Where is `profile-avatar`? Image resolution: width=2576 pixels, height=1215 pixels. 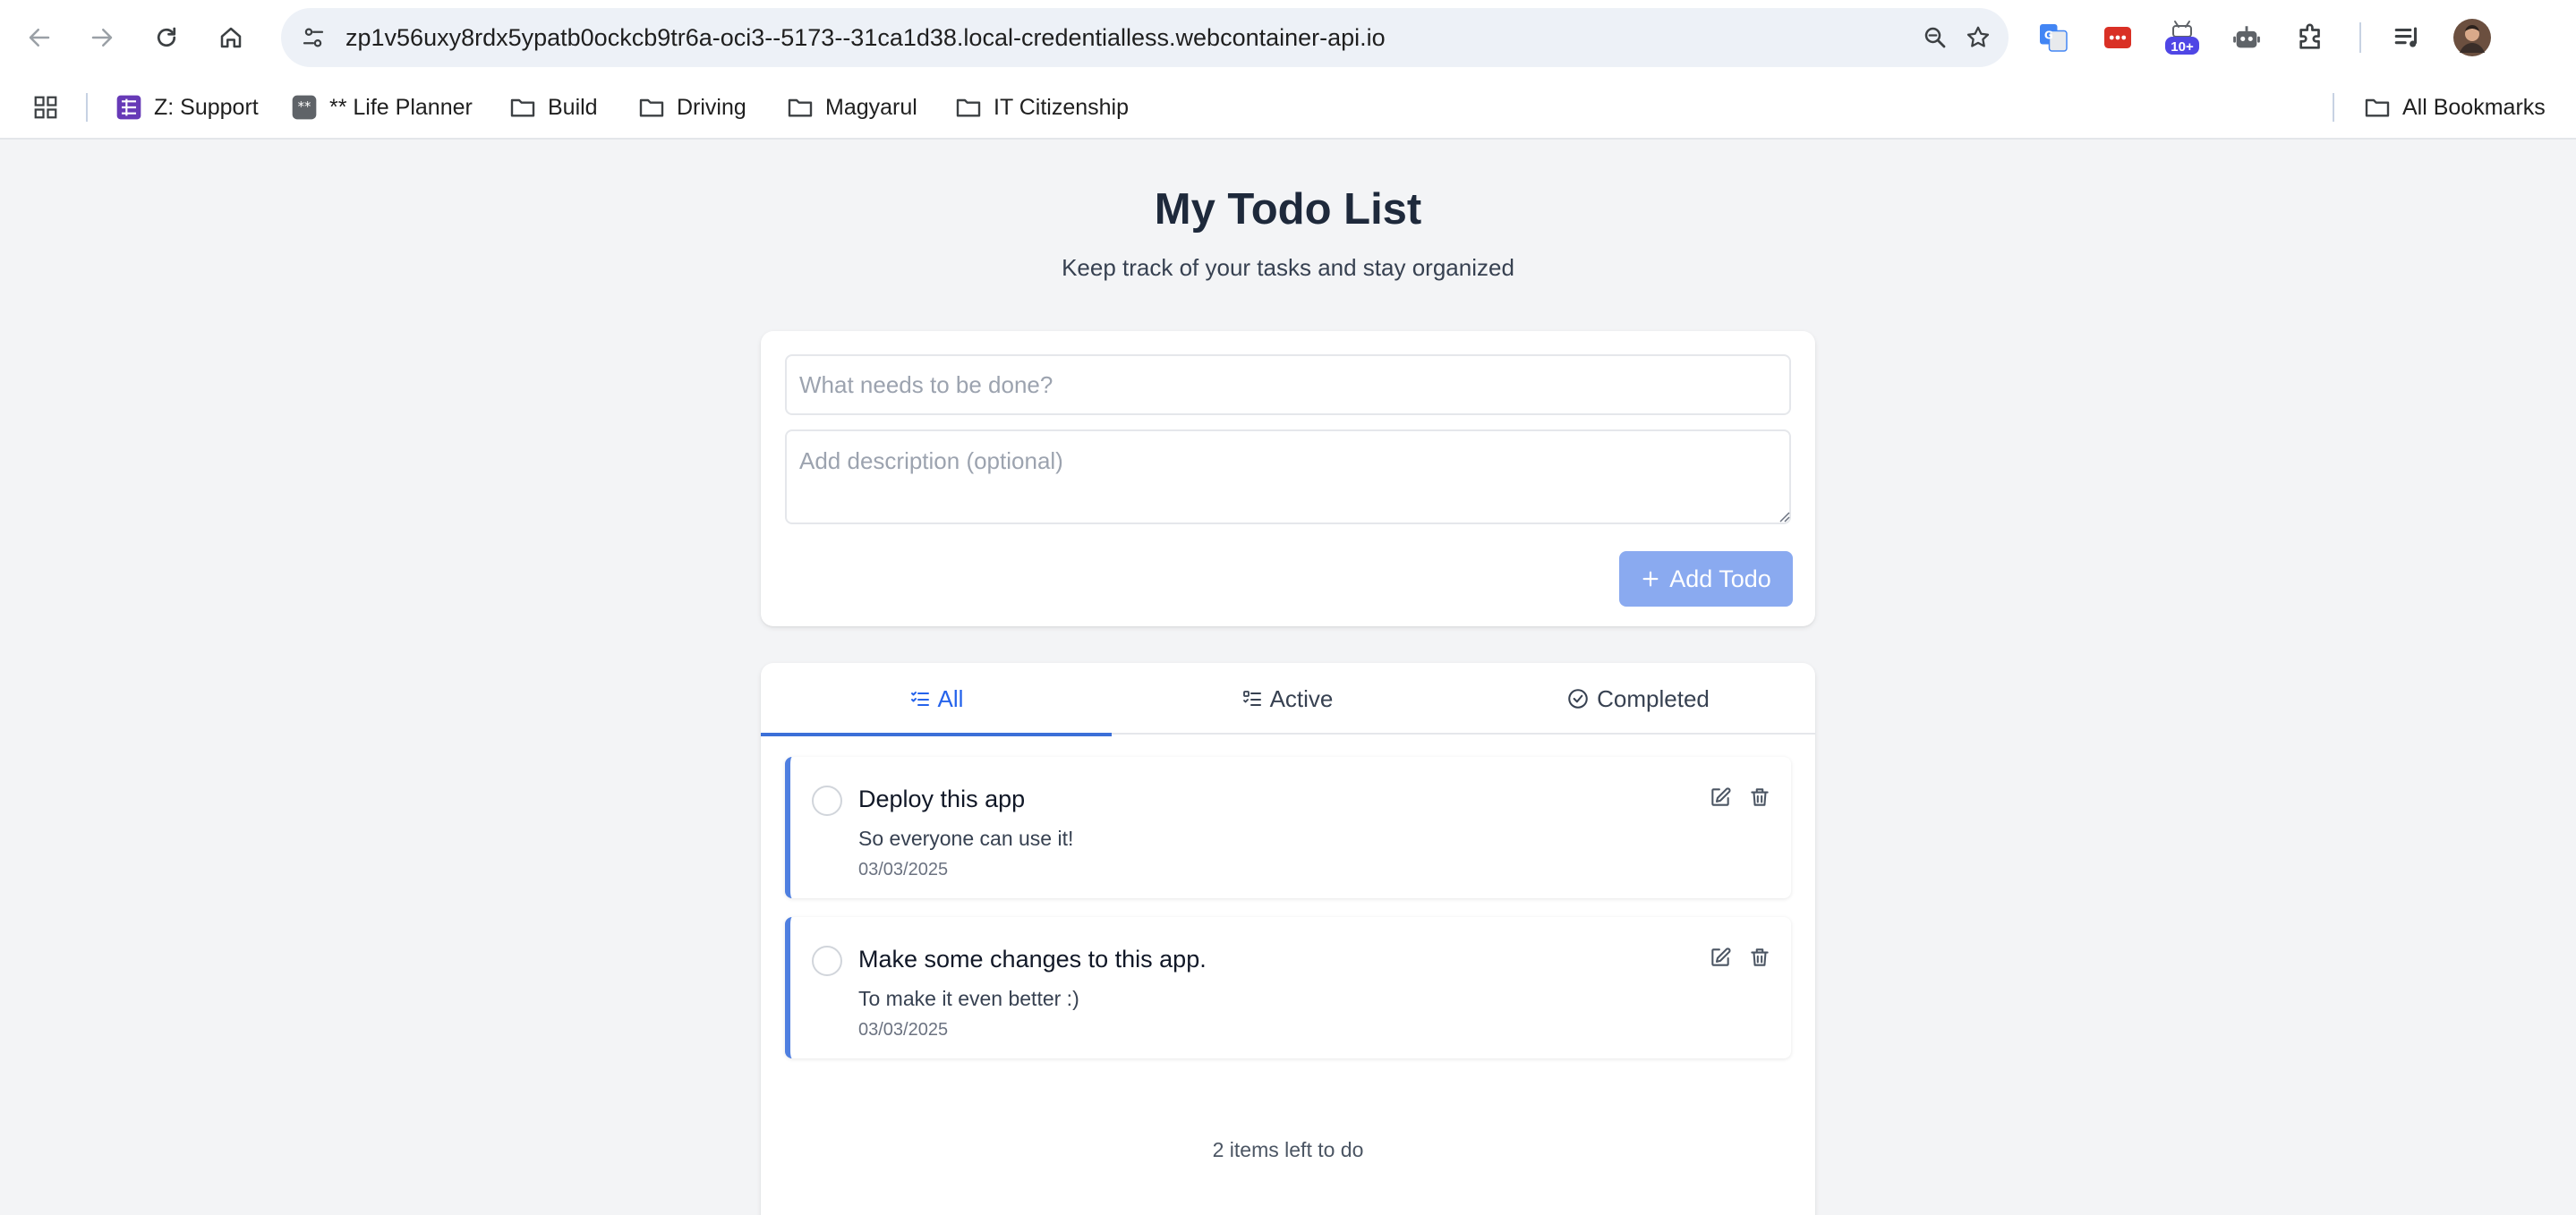 profile-avatar is located at coordinates (2472, 38).